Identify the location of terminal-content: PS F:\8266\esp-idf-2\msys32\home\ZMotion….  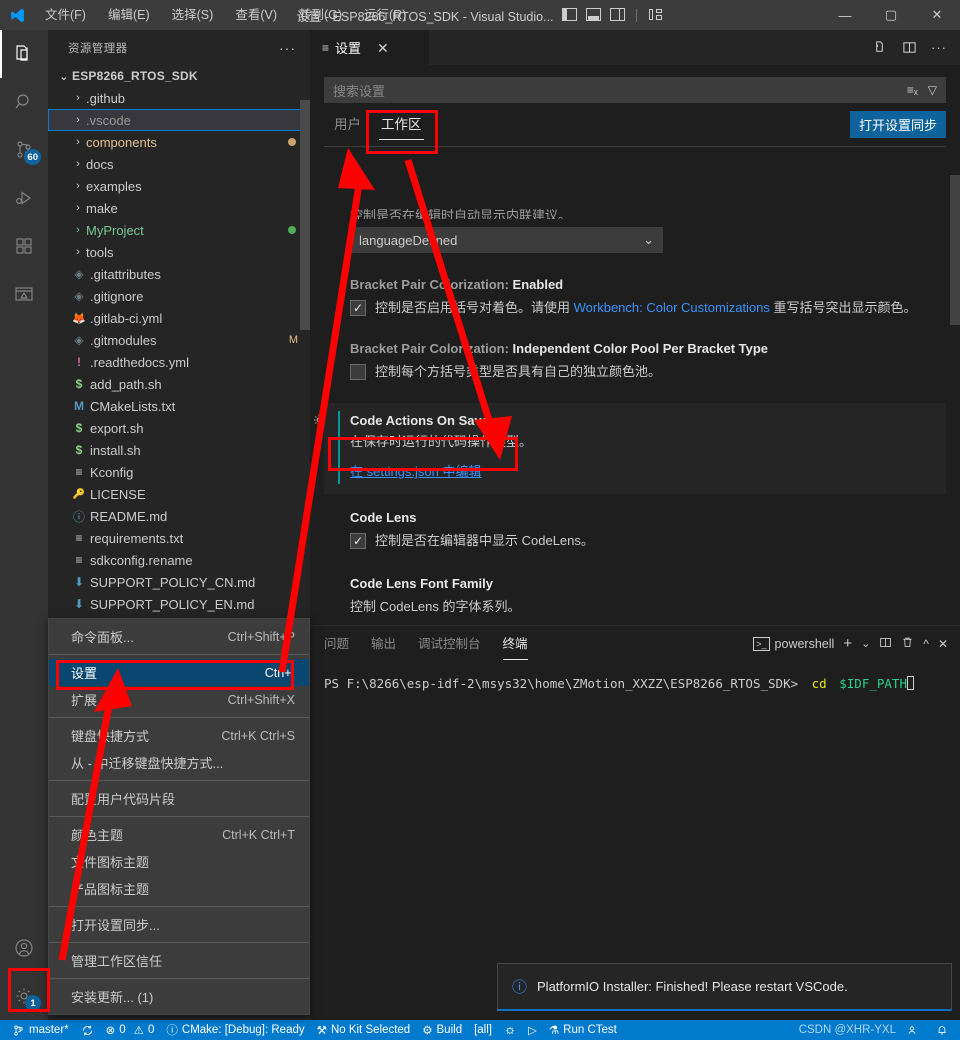
(635, 677).